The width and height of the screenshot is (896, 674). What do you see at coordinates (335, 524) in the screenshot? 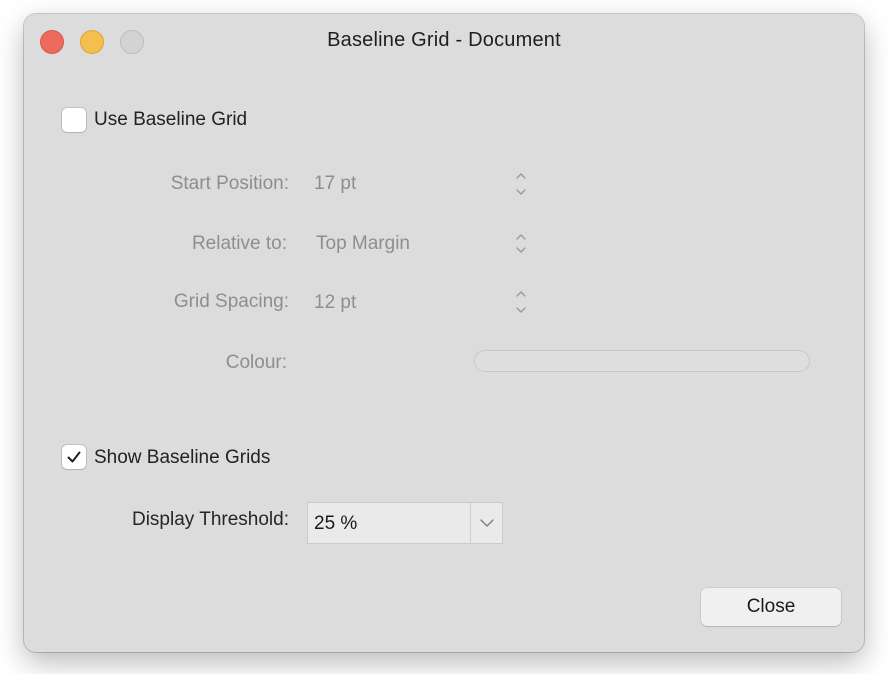
I see `display-threshold-value: 25 %` at bounding box center [335, 524].